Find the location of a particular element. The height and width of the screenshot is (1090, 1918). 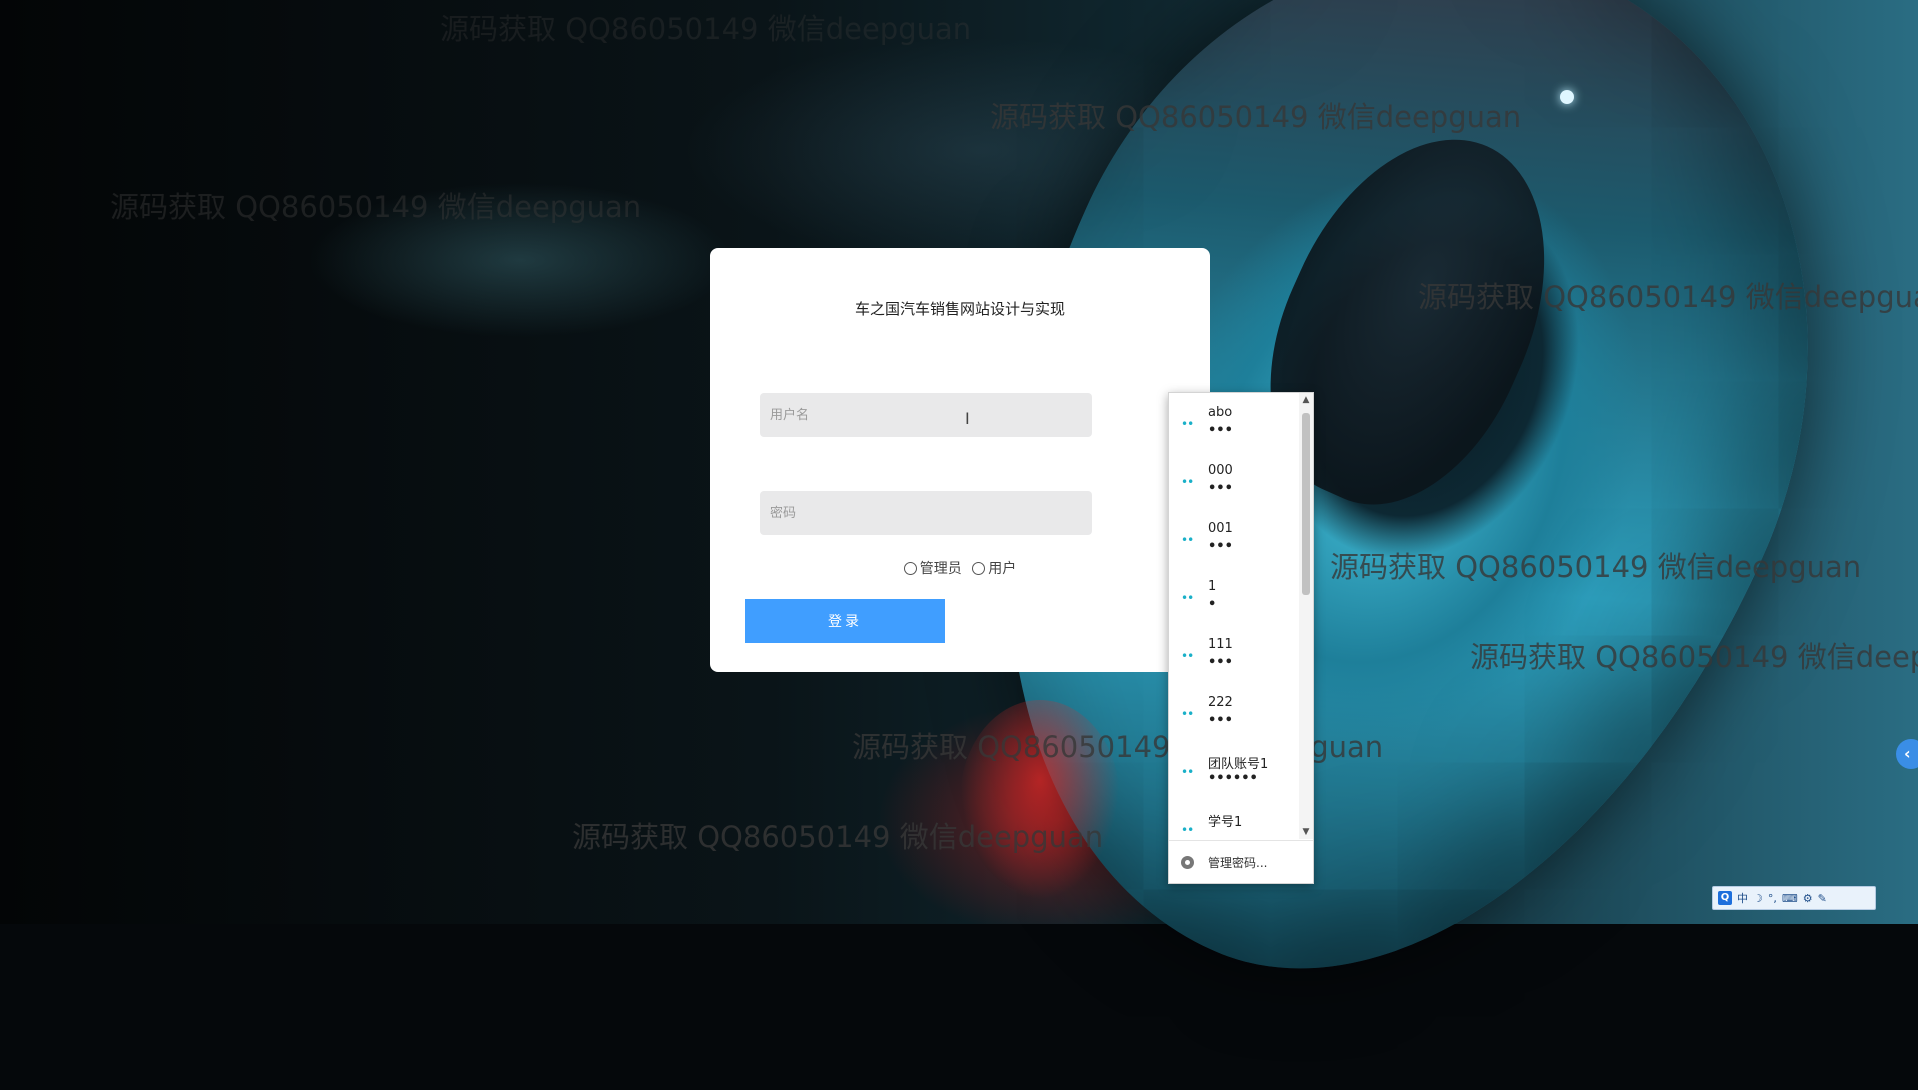

chevron-left-icon: ‹ is located at coordinates (1907, 753).